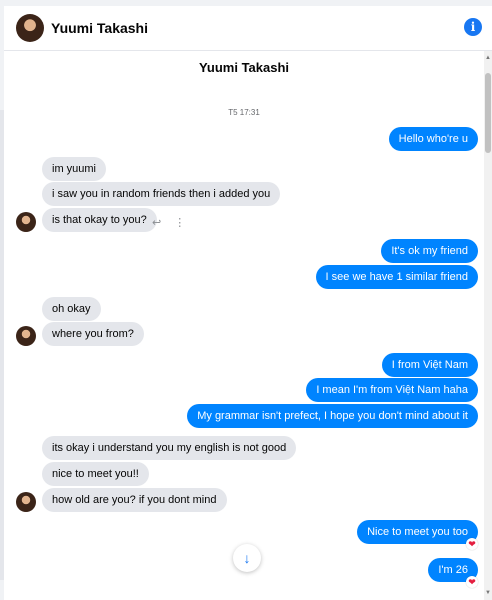 The image size is (492, 600). Describe the element at coordinates (30, 28) in the screenshot. I see `contact-avatar` at that location.